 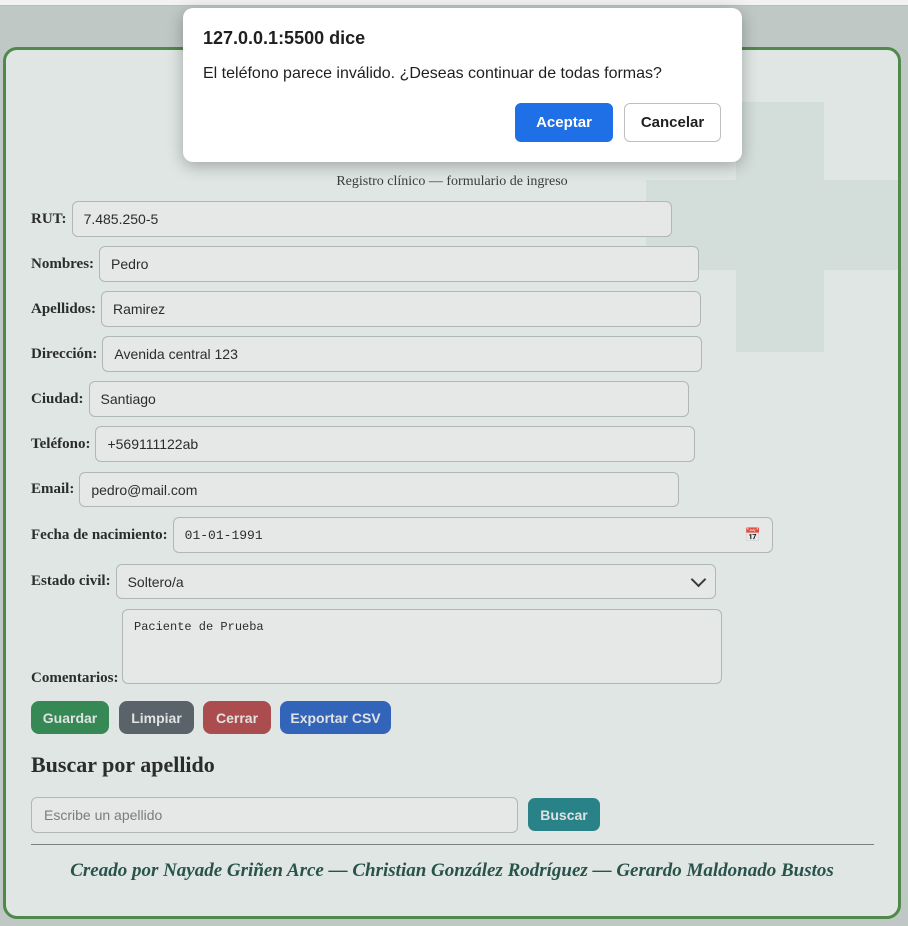 What do you see at coordinates (156, 717) in the screenshot?
I see `limpiar-button: Limpiar` at bounding box center [156, 717].